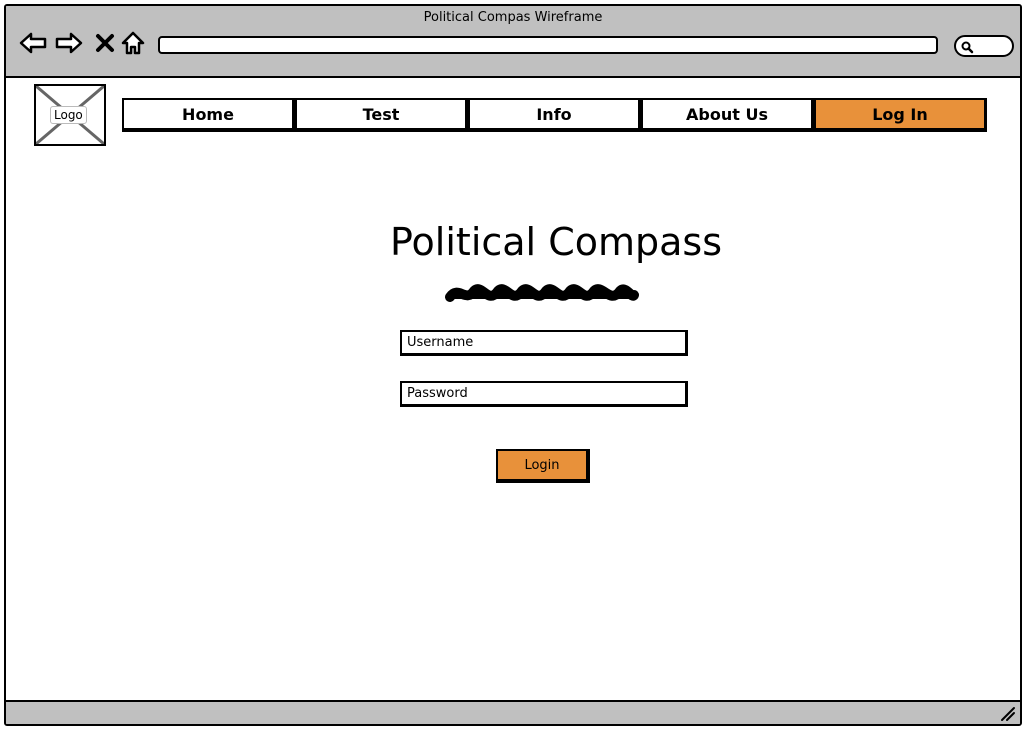 This screenshot has width=1028, height=731. Describe the element at coordinates (381, 115) in the screenshot. I see `tab-test: Test` at that location.